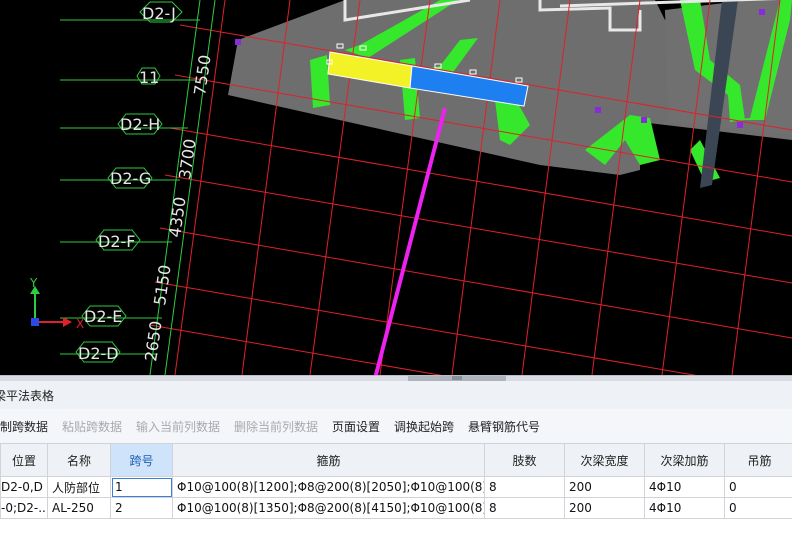 Image resolution: width=792 pixels, height=542 pixels. I want to click on table-header-row: 位置 名称 跨号 箍筋 肢数 次梁宽度 次梁加筋 吊筋, so click(396, 460).